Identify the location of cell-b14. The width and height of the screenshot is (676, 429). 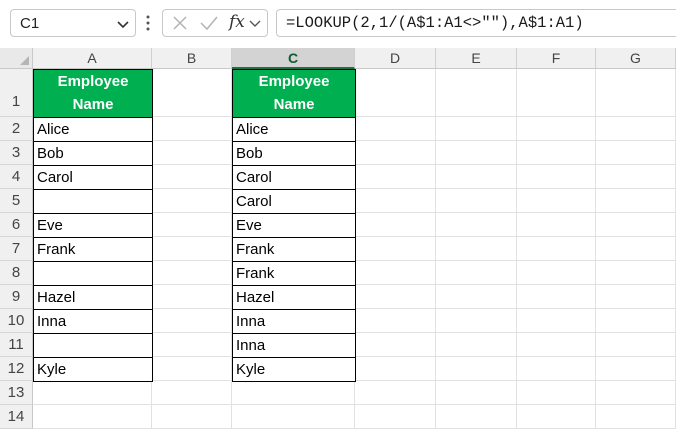
(192, 417).